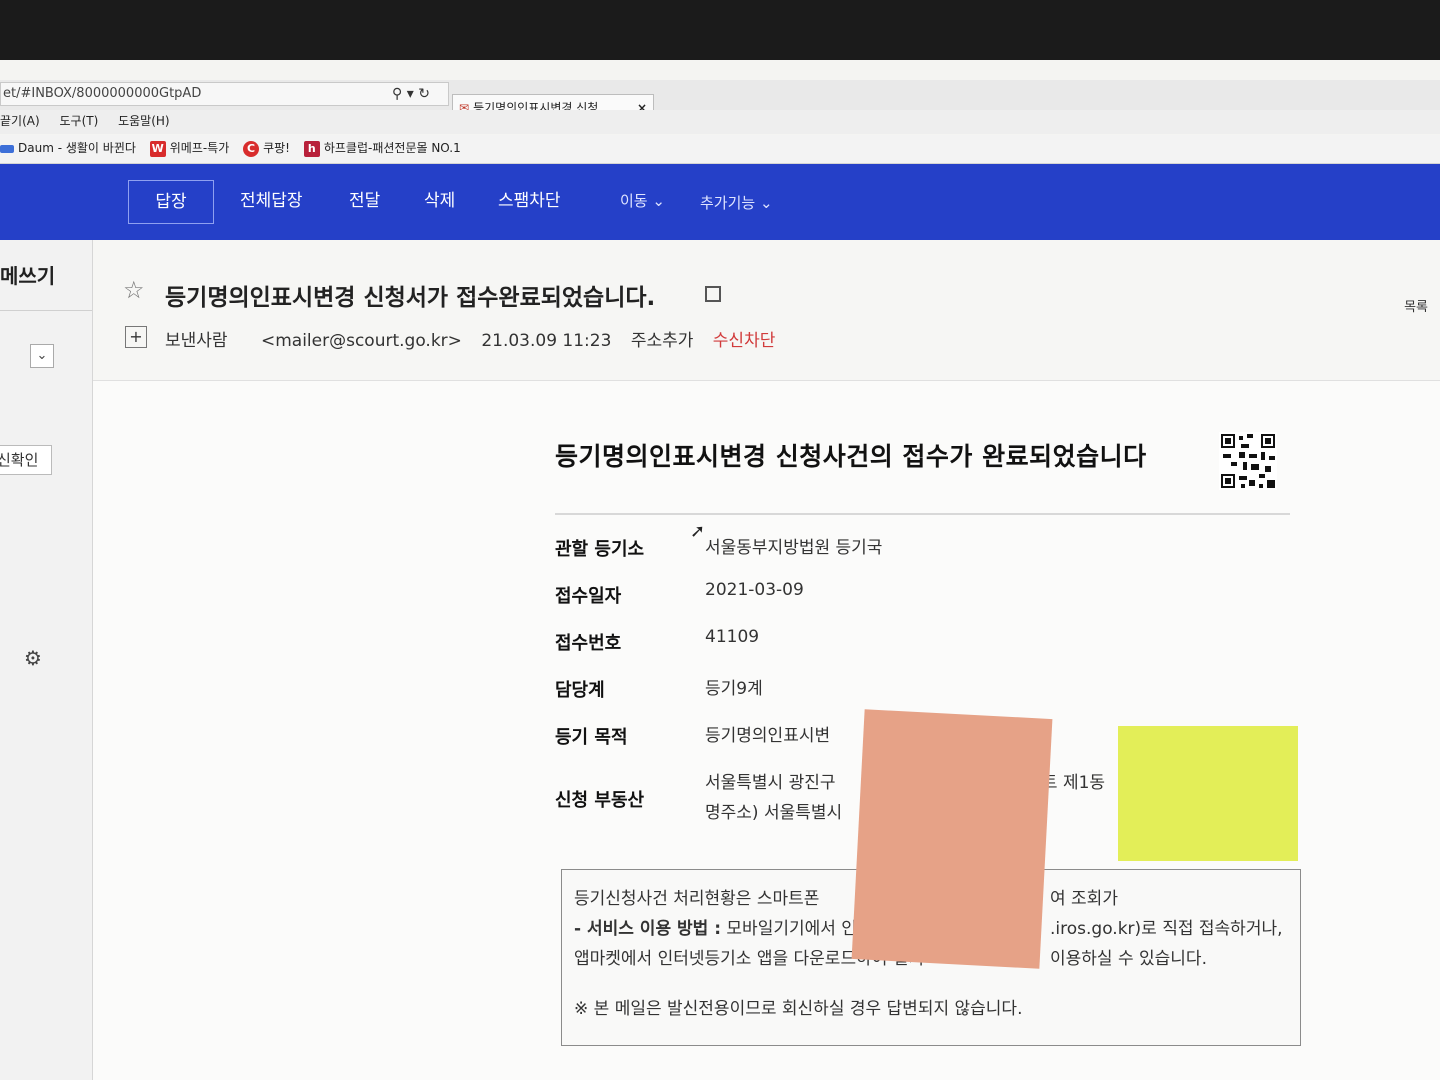 This screenshot has height=1080, width=1440. I want to click on info-label: 접수일자, so click(588, 596).